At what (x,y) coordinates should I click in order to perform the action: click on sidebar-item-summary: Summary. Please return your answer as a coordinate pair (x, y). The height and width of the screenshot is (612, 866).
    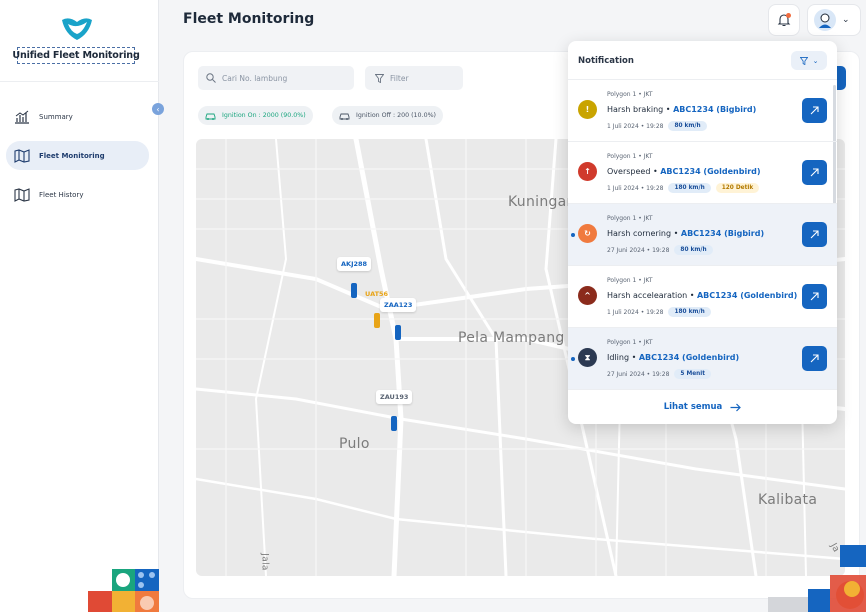
    Looking at the image, I should click on (77, 116).